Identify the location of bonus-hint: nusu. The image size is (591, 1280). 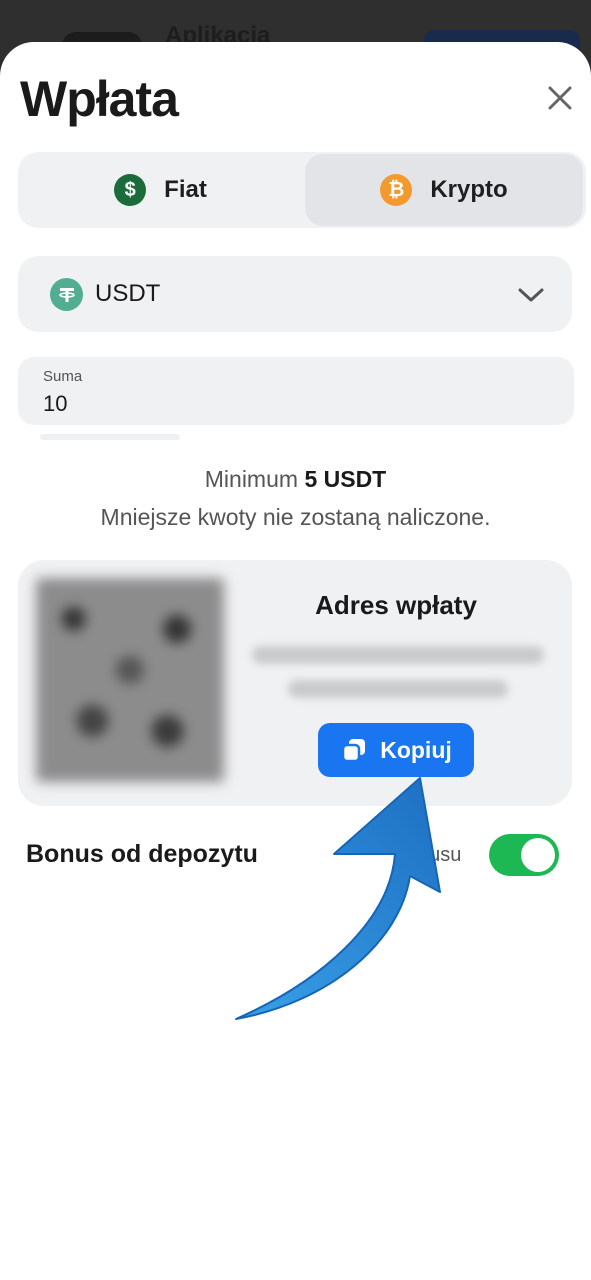
(440, 855).